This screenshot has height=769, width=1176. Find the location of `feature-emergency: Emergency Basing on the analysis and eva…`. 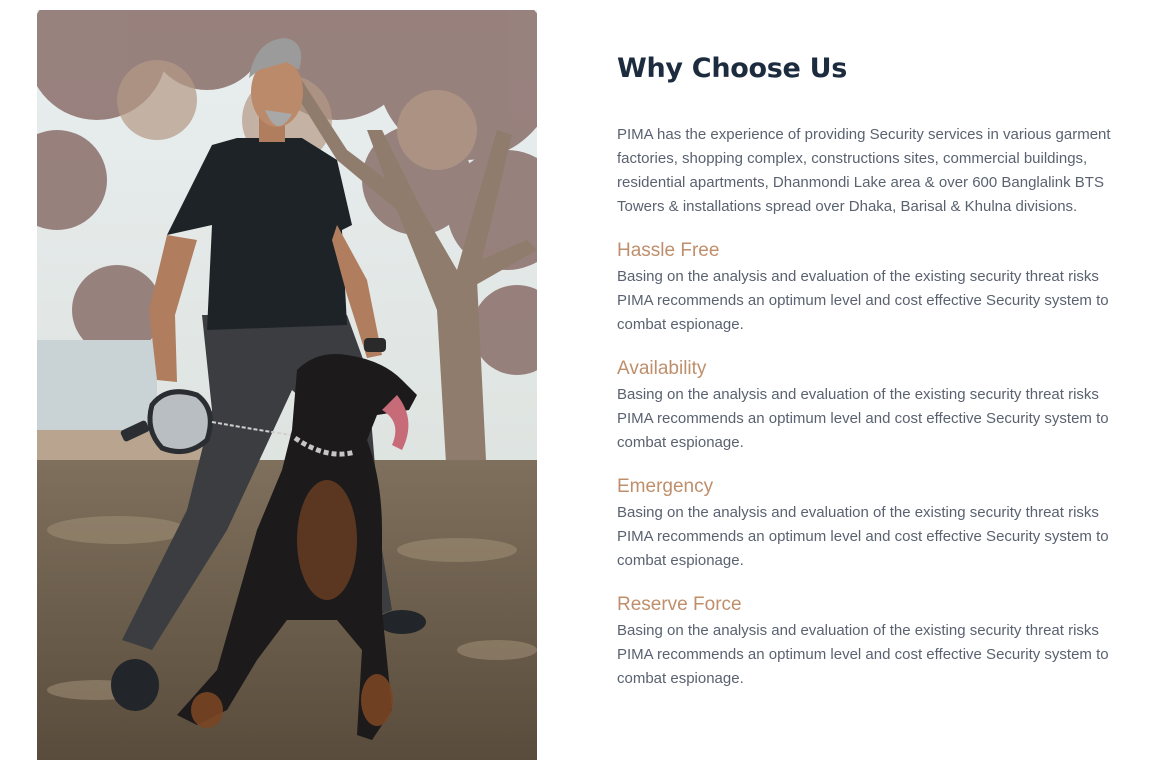

feature-emergency: Emergency Basing on the analysis and eva… is located at coordinates (877, 524).